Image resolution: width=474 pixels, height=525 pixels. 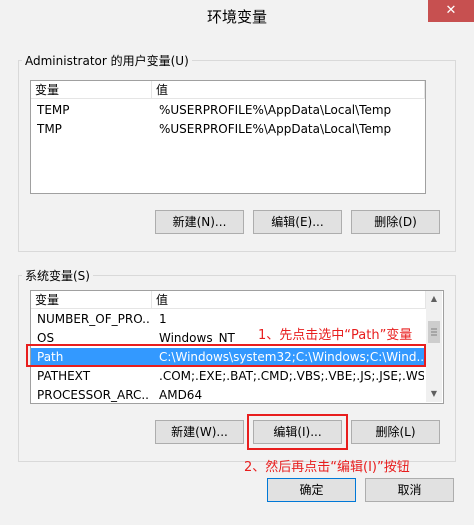 What do you see at coordinates (434, 299) in the screenshot?
I see `scroll-up-arrow-icon: ▲` at bounding box center [434, 299].